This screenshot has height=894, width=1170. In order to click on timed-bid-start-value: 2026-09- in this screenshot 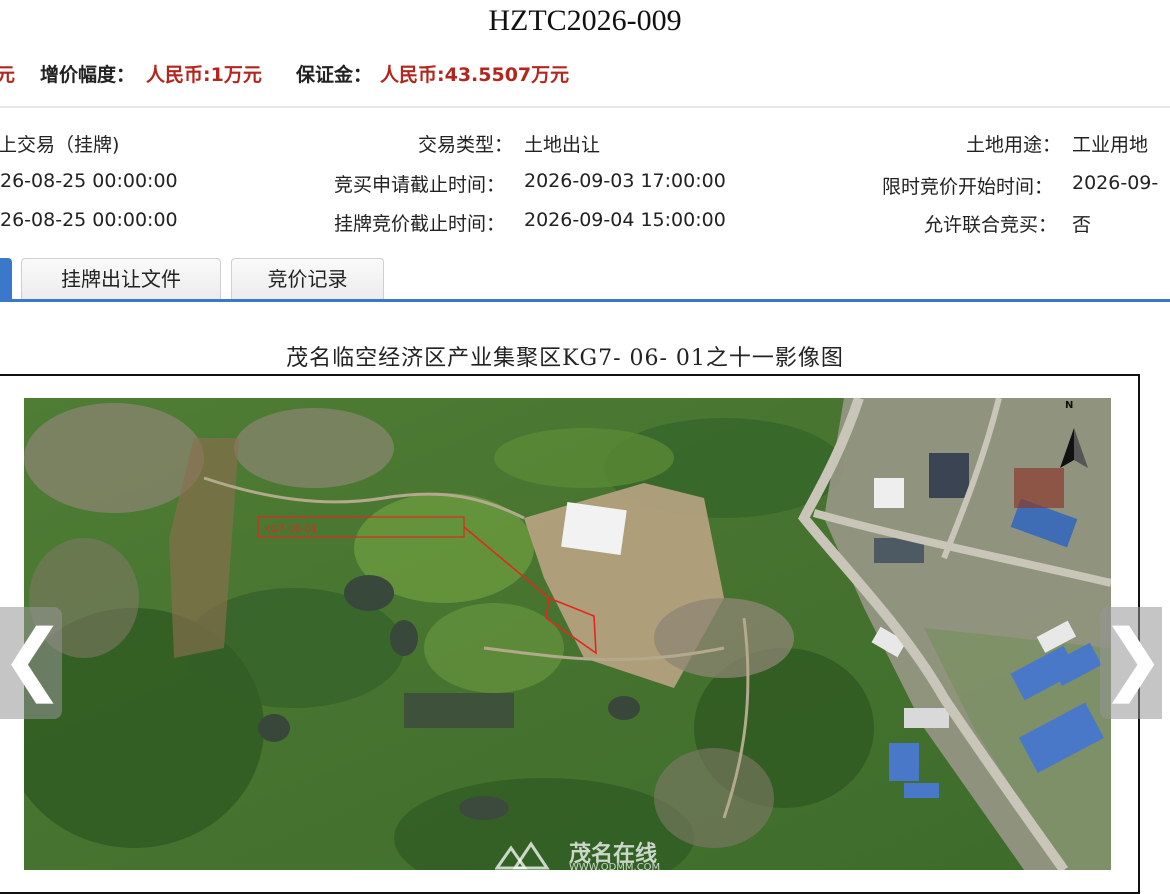, I will do `click(1115, 183)`.